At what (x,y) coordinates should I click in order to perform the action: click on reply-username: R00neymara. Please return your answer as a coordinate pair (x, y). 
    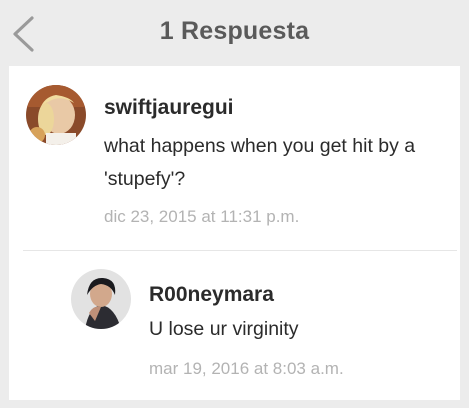
    Looking at the image, I should click on (211, 295).